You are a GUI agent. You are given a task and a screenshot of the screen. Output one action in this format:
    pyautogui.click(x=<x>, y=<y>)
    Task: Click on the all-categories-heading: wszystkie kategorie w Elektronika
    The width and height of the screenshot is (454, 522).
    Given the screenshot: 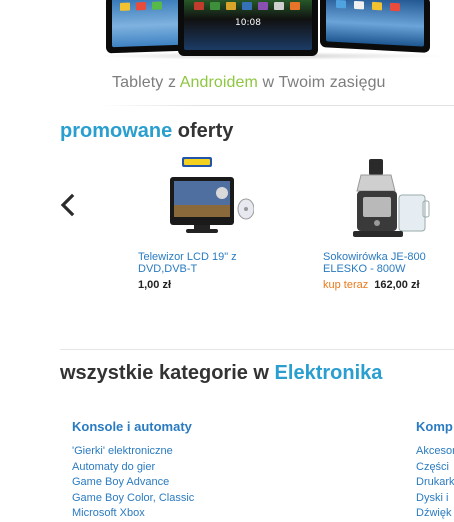 What is the action you would take?
    pyautogui.click(x=221, y=373)
    